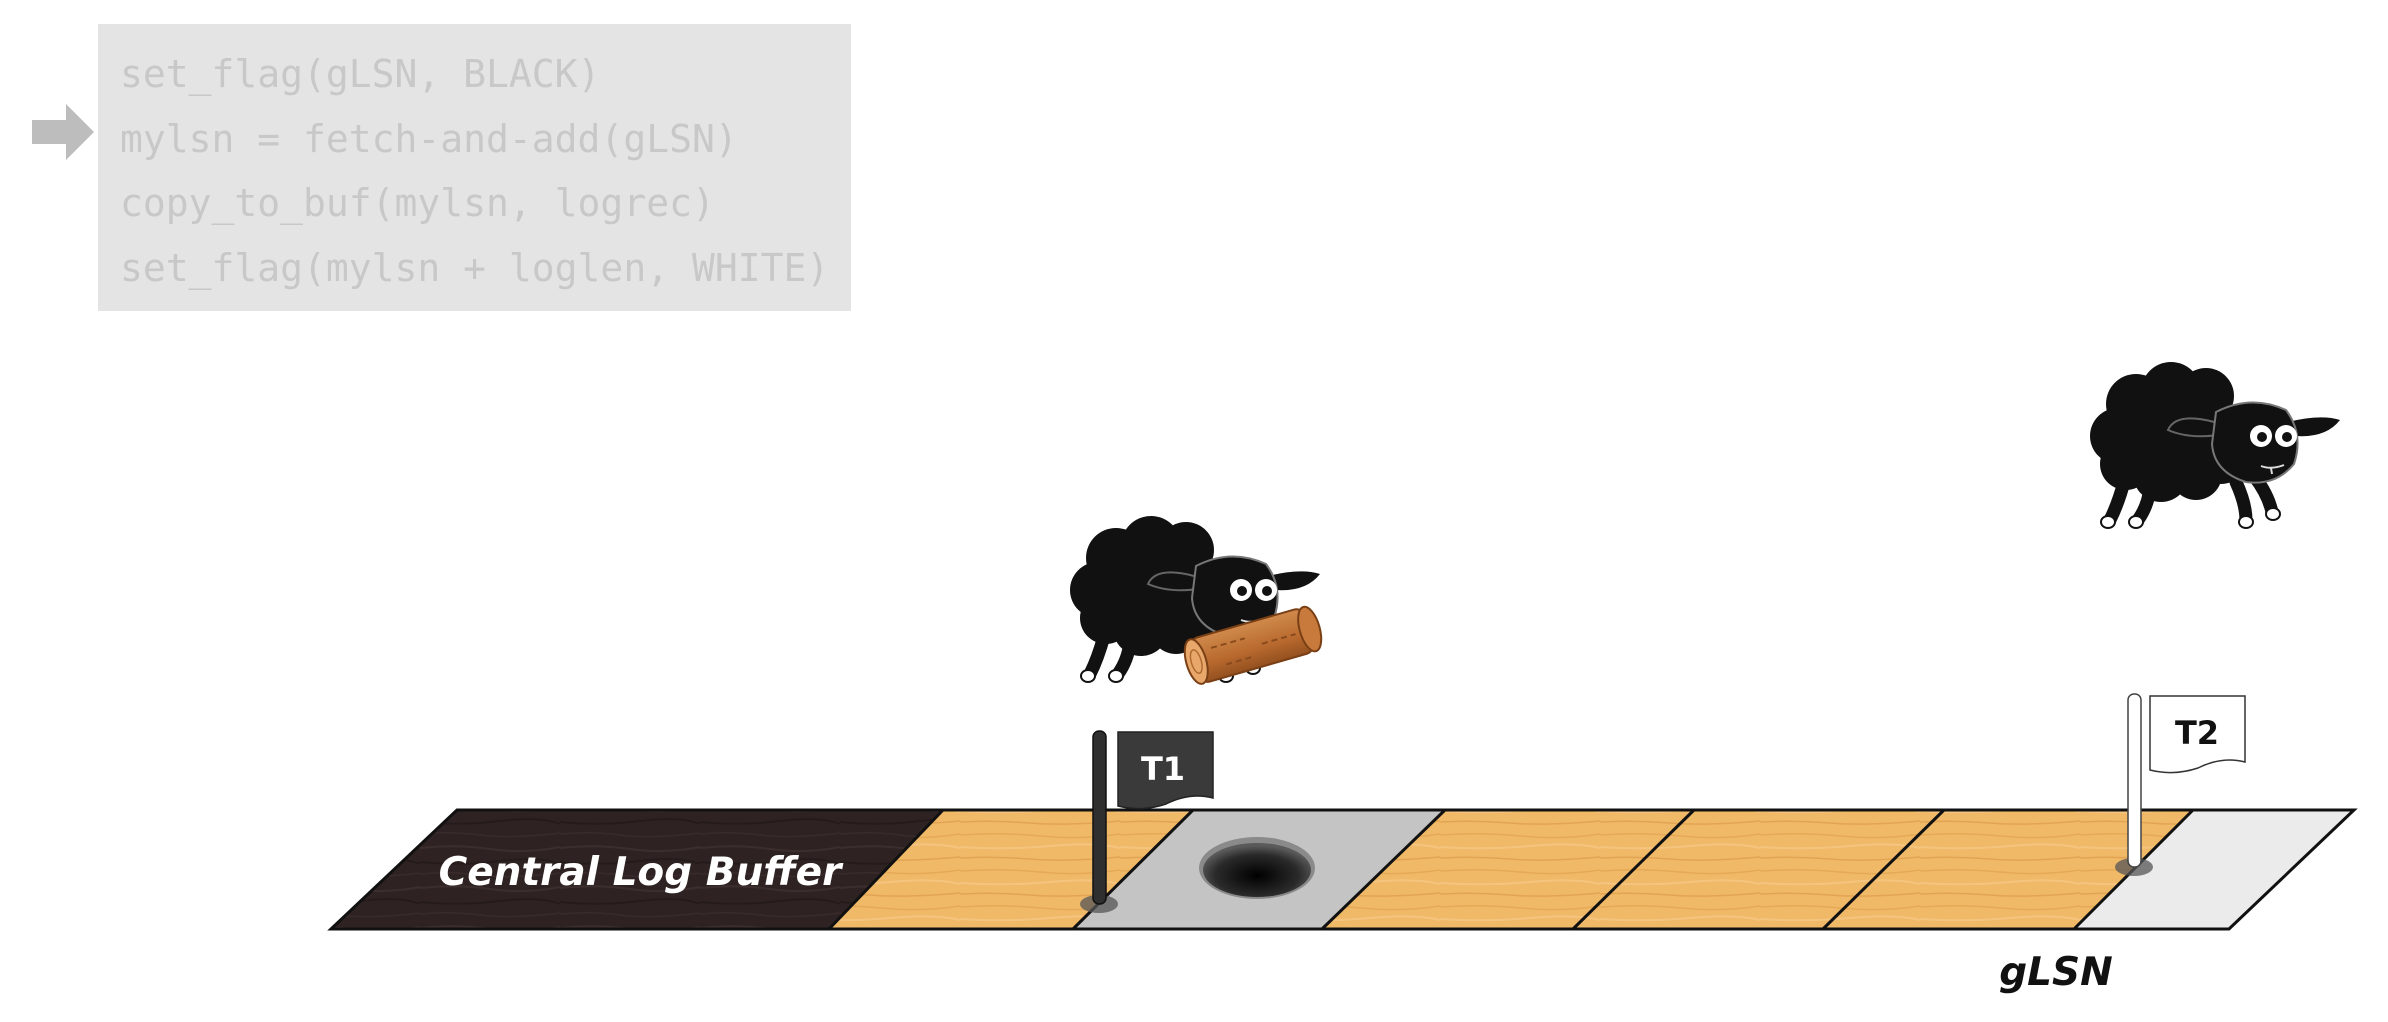 The image size is (2388, 1022). I want to click on hole-icon, so click(1257, 868).